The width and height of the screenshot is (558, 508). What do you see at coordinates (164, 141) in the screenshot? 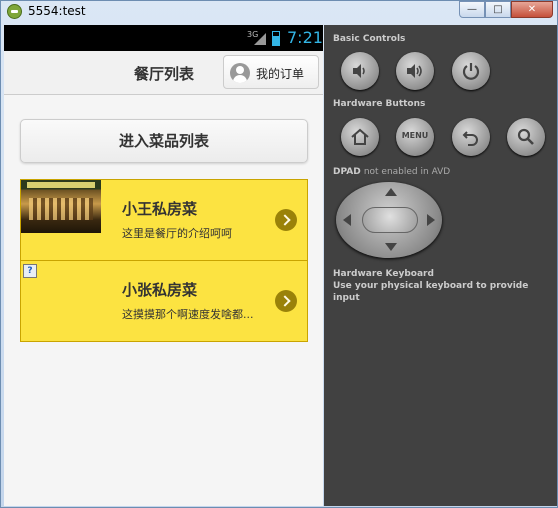
I see `dish-list-button: 进入菜品列表` at bounding box center [164, 141].